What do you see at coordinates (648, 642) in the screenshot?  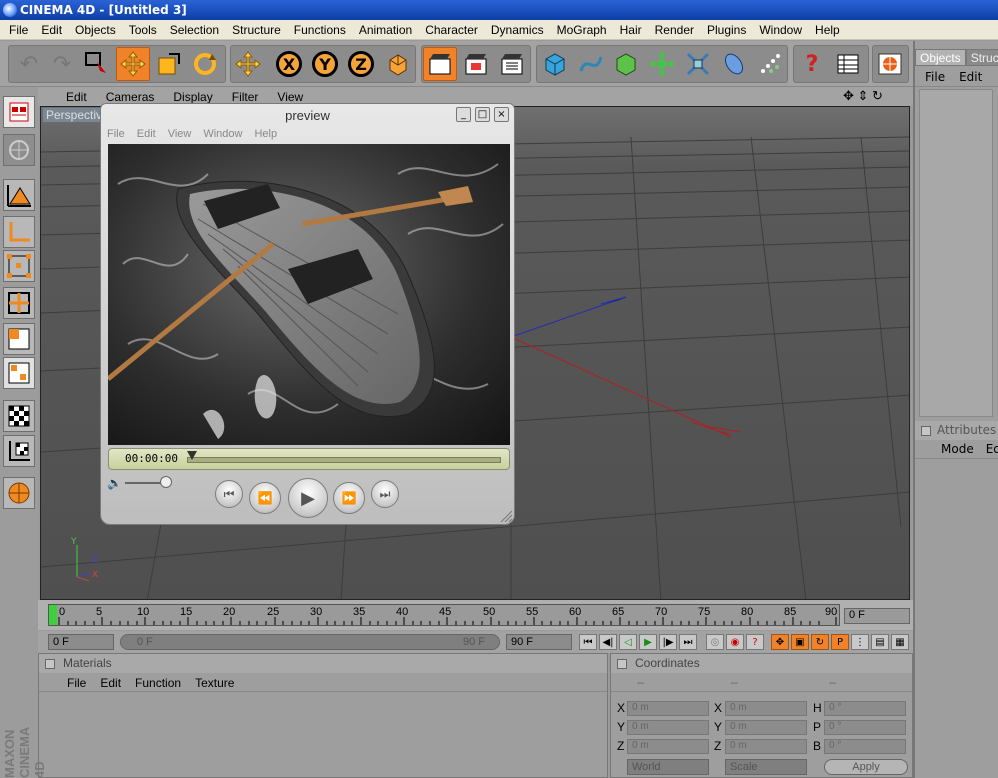 I see `play-forward-icon: ▶` at bounding box center [648, 642].